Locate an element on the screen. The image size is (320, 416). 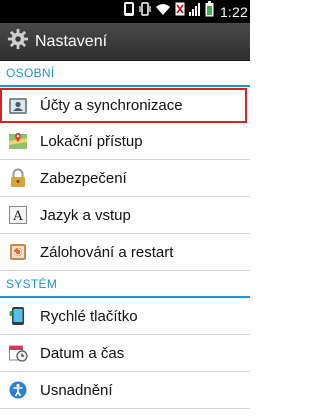
settings-item-label: Datum a čas is located at coordinates (82, 353).